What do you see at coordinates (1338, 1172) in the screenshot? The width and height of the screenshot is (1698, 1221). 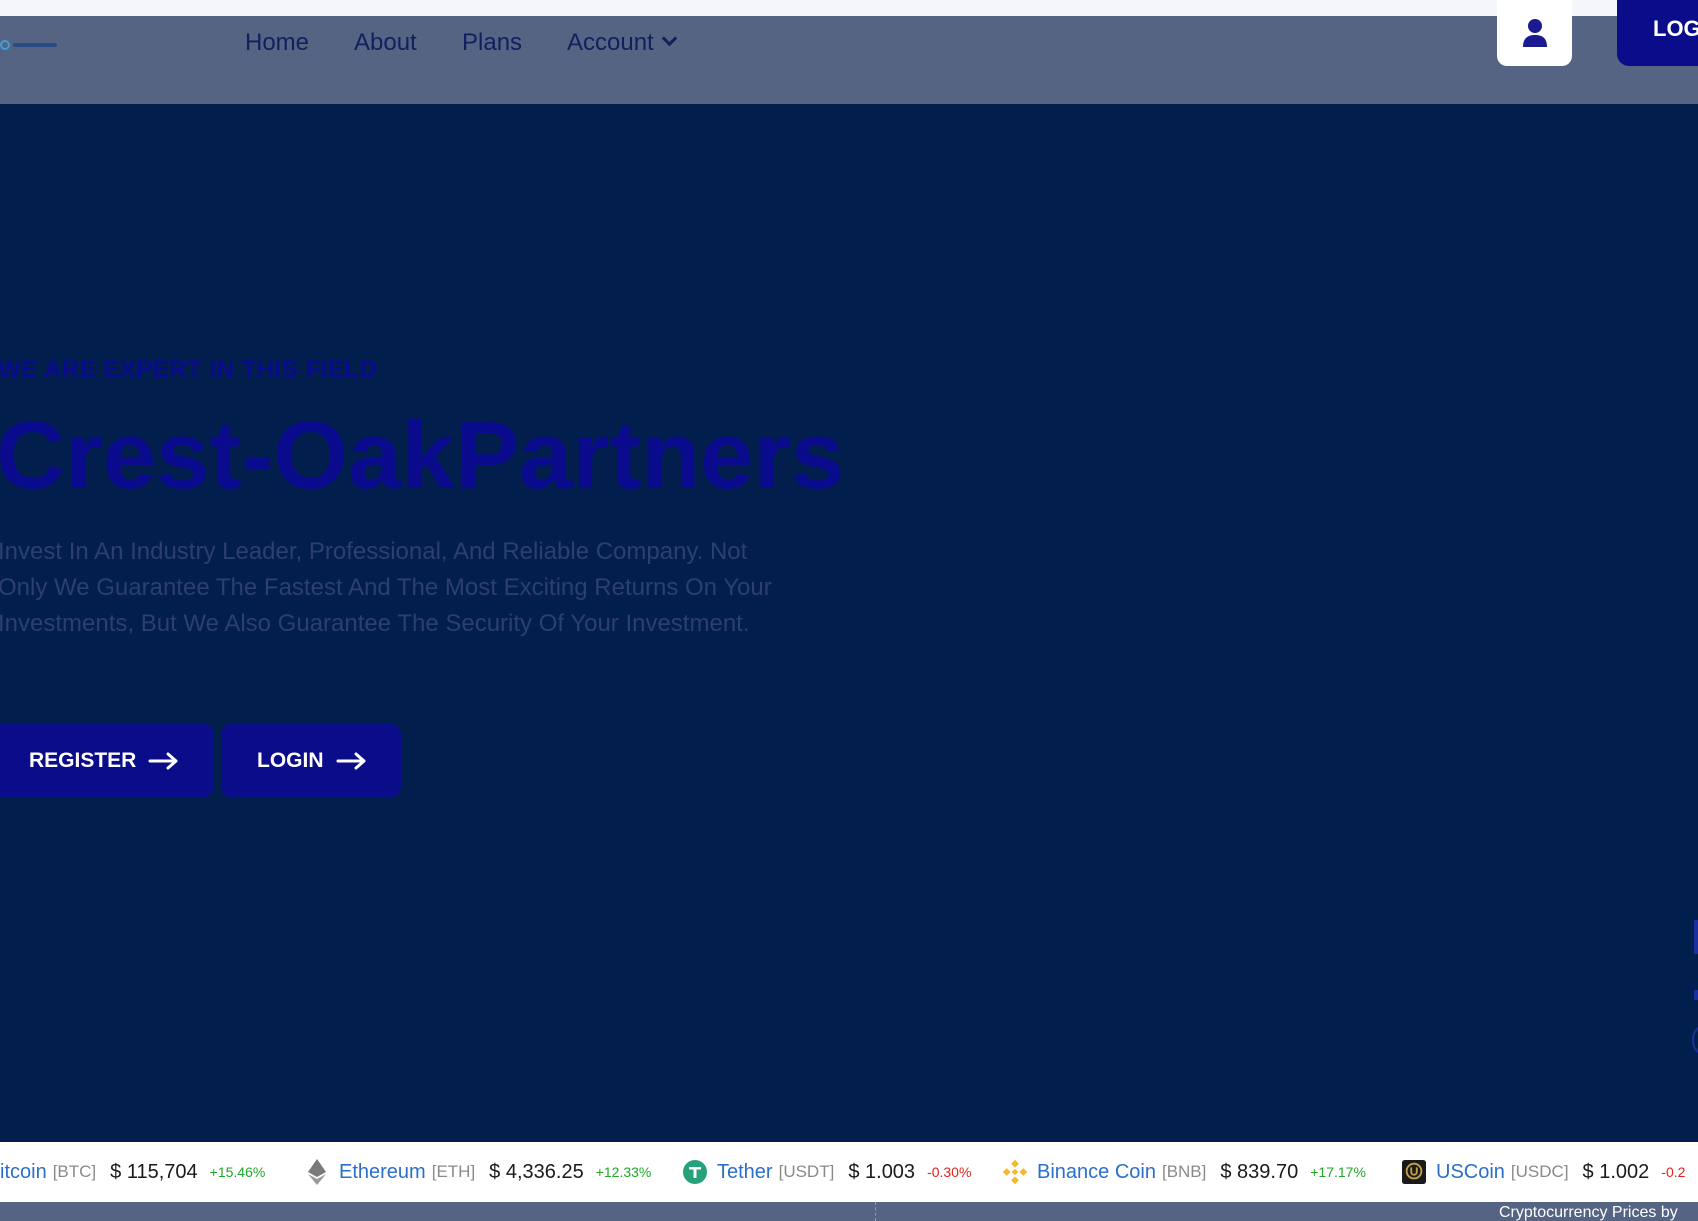 I see `coin-change: +17.17%` at bounding box center [1338, 1172].